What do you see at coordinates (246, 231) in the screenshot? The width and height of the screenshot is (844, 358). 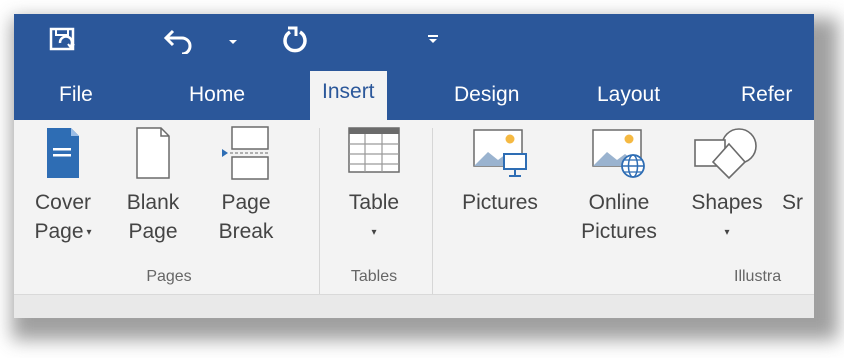 I see `page-break-label-2: Break` at bounding box center [246, 231].